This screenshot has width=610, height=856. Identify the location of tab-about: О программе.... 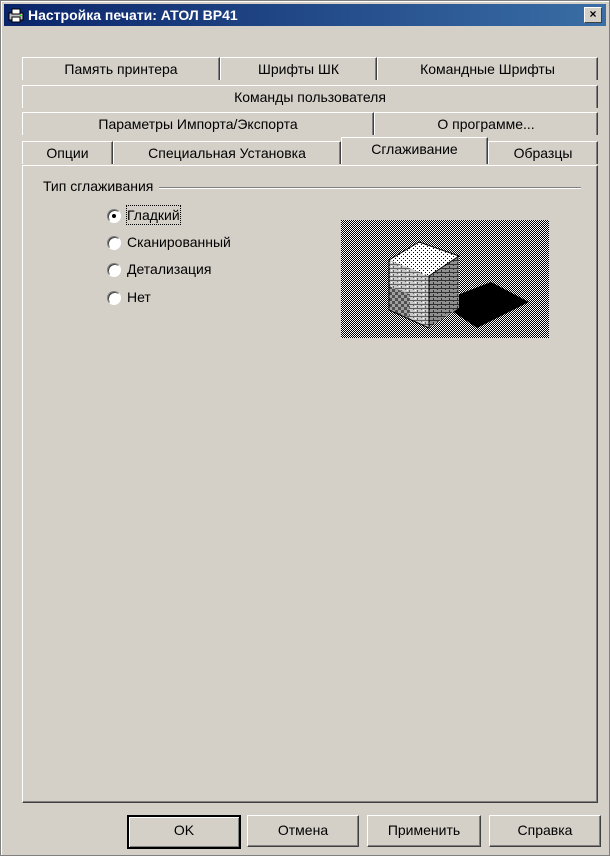
(486, 123).